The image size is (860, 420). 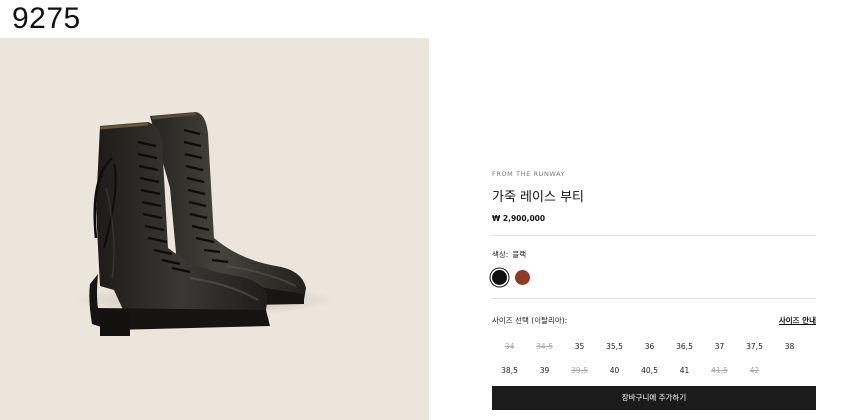 What do you see at coordinates (719, 346) in the screenshot?
I see `size-option: 37` at bounding box center [719, 346].